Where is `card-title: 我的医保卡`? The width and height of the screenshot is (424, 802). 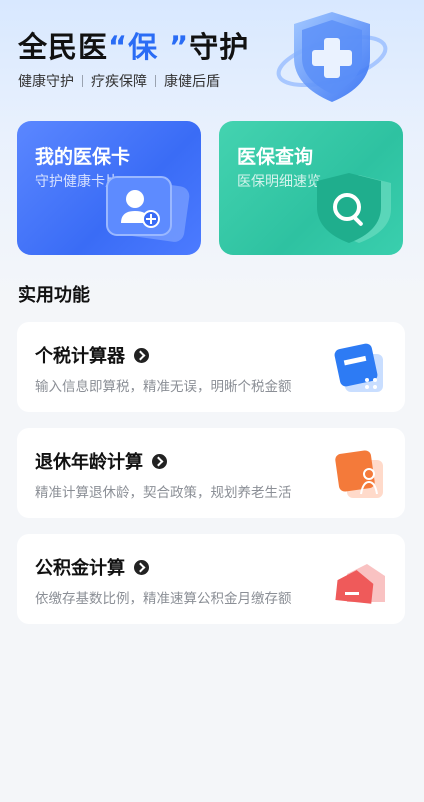
card-title: 我的医保卡 is located at coordinates (83, 157).